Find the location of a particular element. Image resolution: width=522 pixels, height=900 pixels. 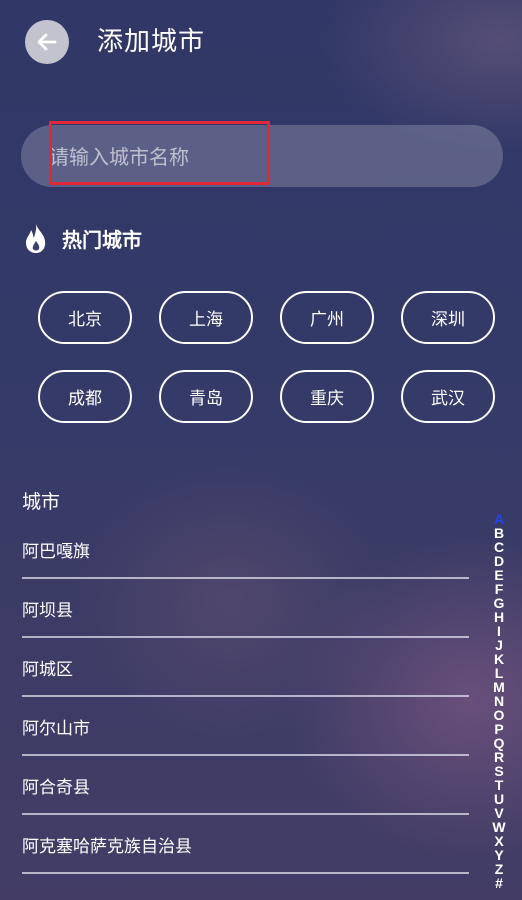

list-item: 阿巴嘎旗 is located at coordinates (245, 550).